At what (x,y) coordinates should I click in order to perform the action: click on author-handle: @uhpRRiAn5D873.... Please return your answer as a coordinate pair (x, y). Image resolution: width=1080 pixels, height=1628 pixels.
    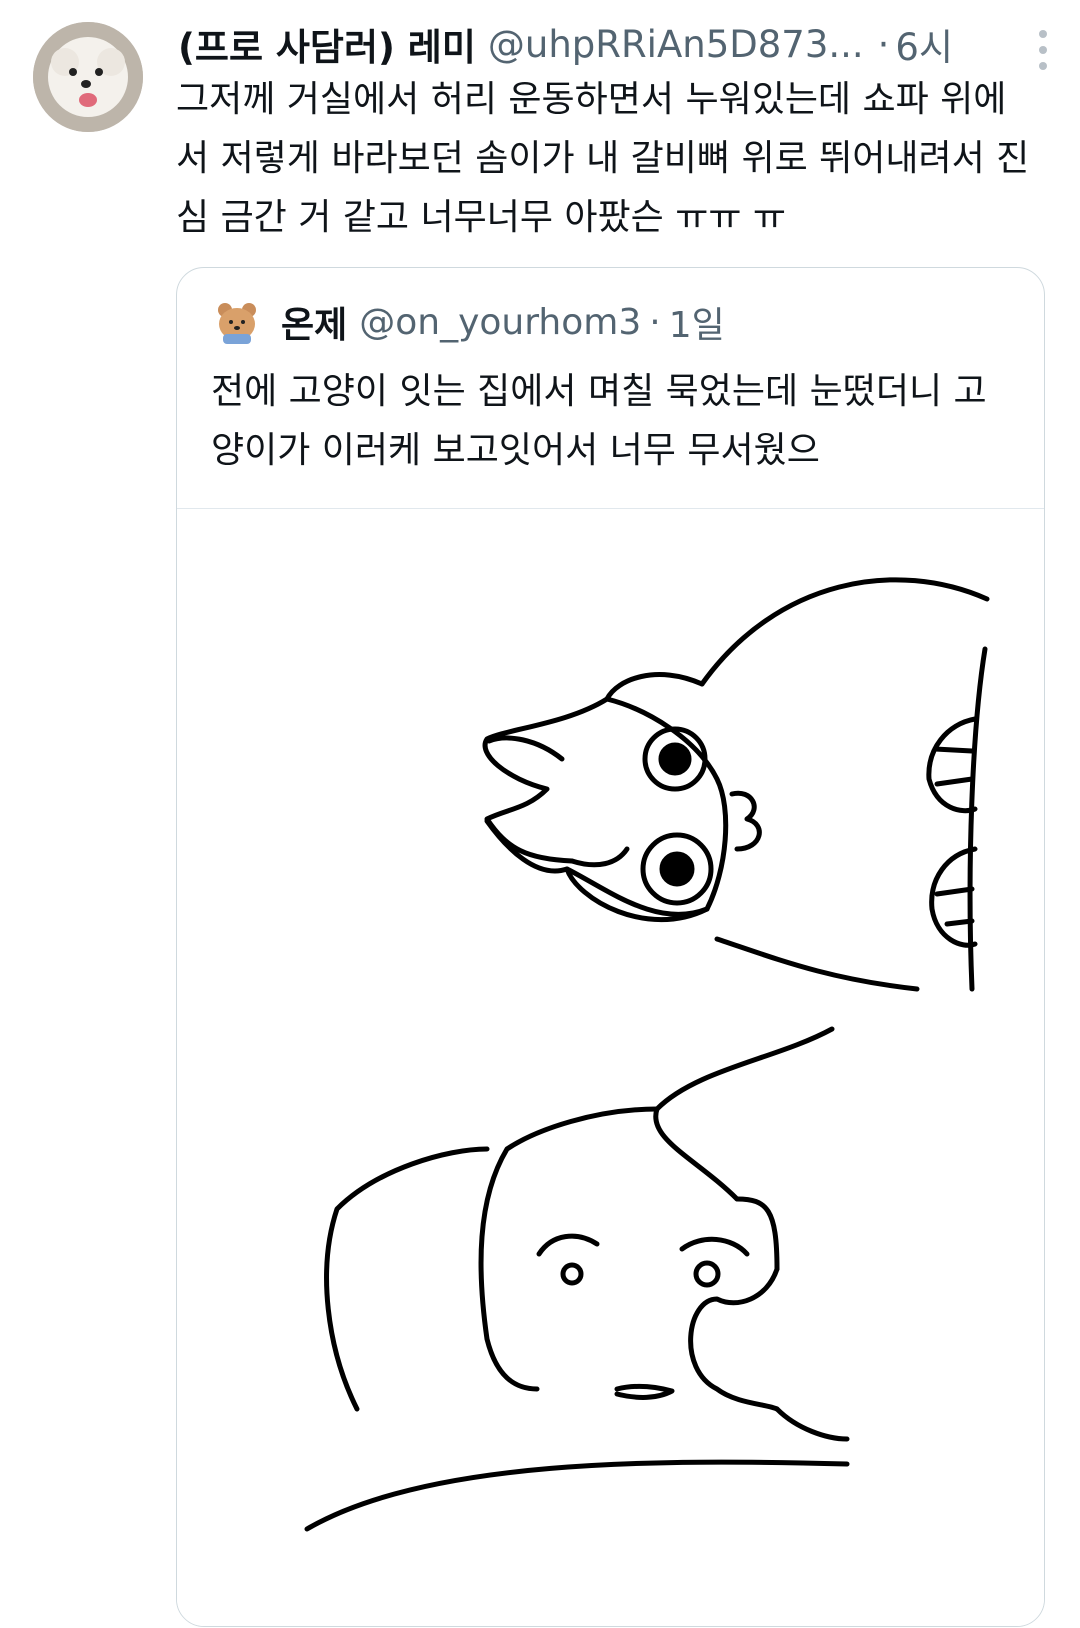
    Looking at the image, I should click on (676, 44).